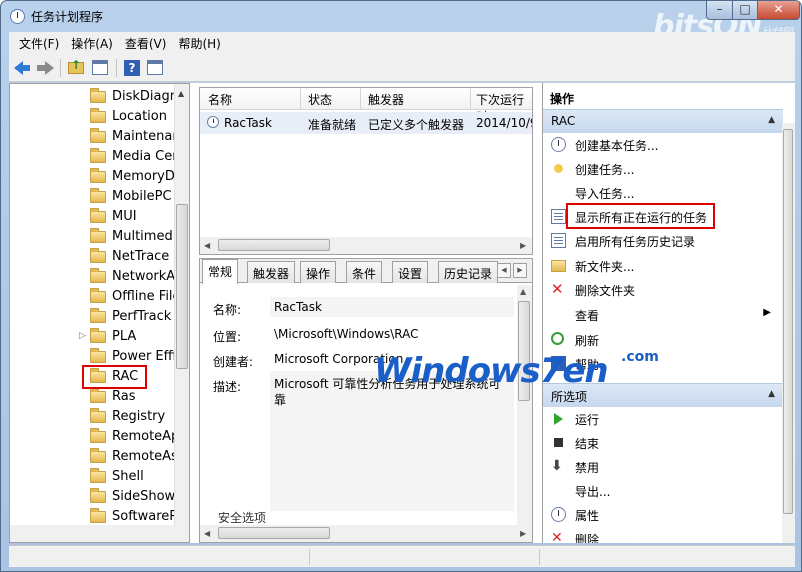 The width and height of the screenshot is (802, 572). Describe the element at coordinates (364, 272) in the screenshot. I see `tab-conditions: 条件` at that location.